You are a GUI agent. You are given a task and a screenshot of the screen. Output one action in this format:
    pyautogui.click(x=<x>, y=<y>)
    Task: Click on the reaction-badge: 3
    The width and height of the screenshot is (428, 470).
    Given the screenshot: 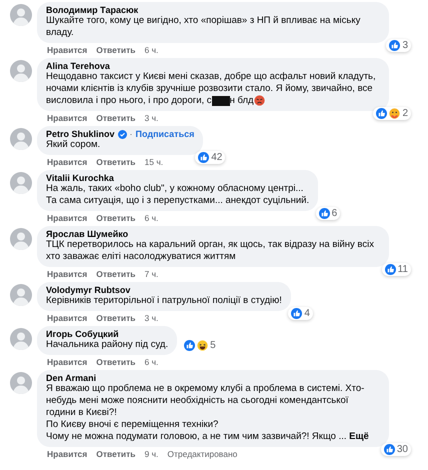 What is the action you would take?
    pyautogui.click(x=398, y=45)
    